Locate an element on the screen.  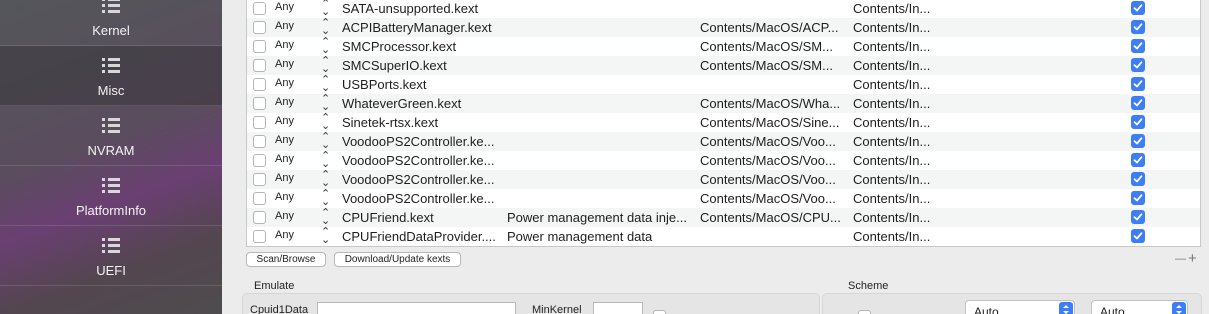
scan-browse-button: Scan/Browse is located at coordinates (286, 259).